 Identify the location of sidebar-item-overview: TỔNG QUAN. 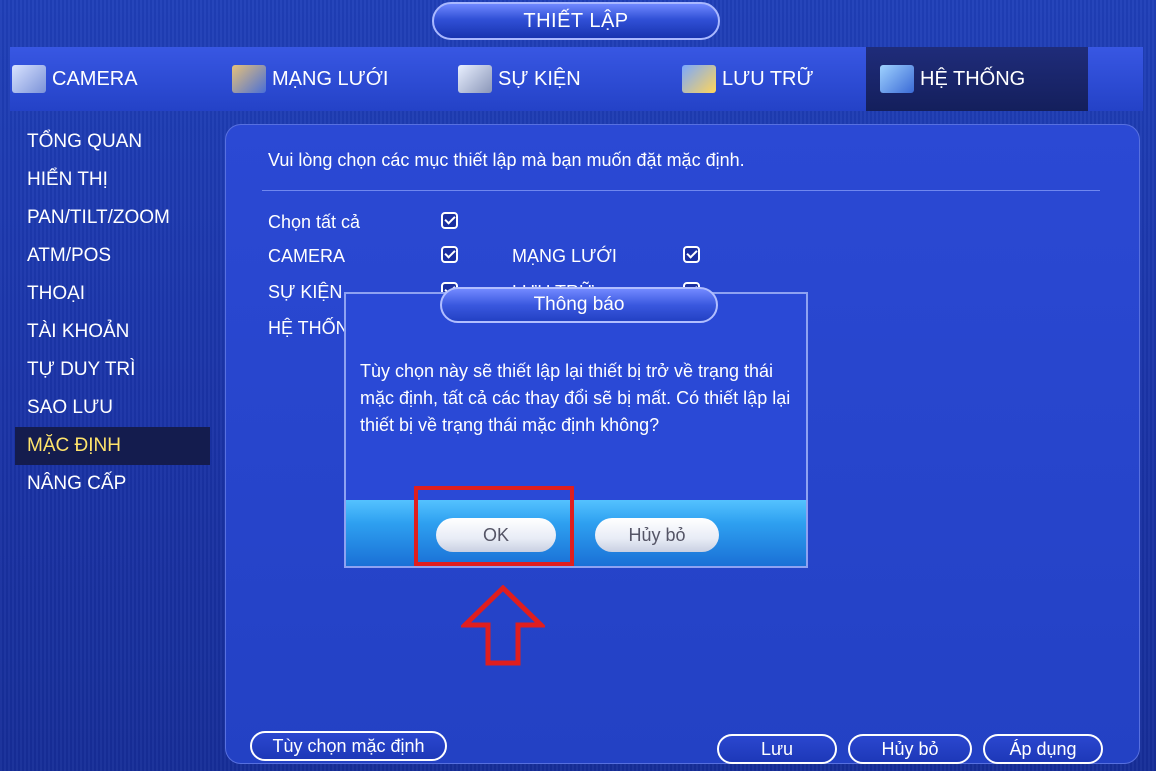
(112, 142).